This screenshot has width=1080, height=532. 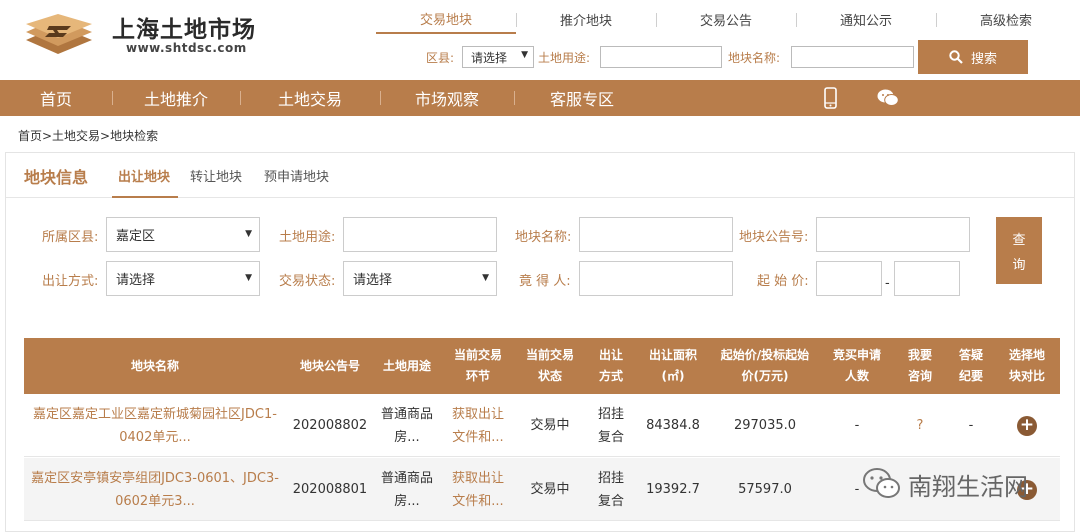 What do you see at coordinates (582, 98) in the screenshot?
I see `nav-customer-service: 客服专区` at bounding box center [582, 98].